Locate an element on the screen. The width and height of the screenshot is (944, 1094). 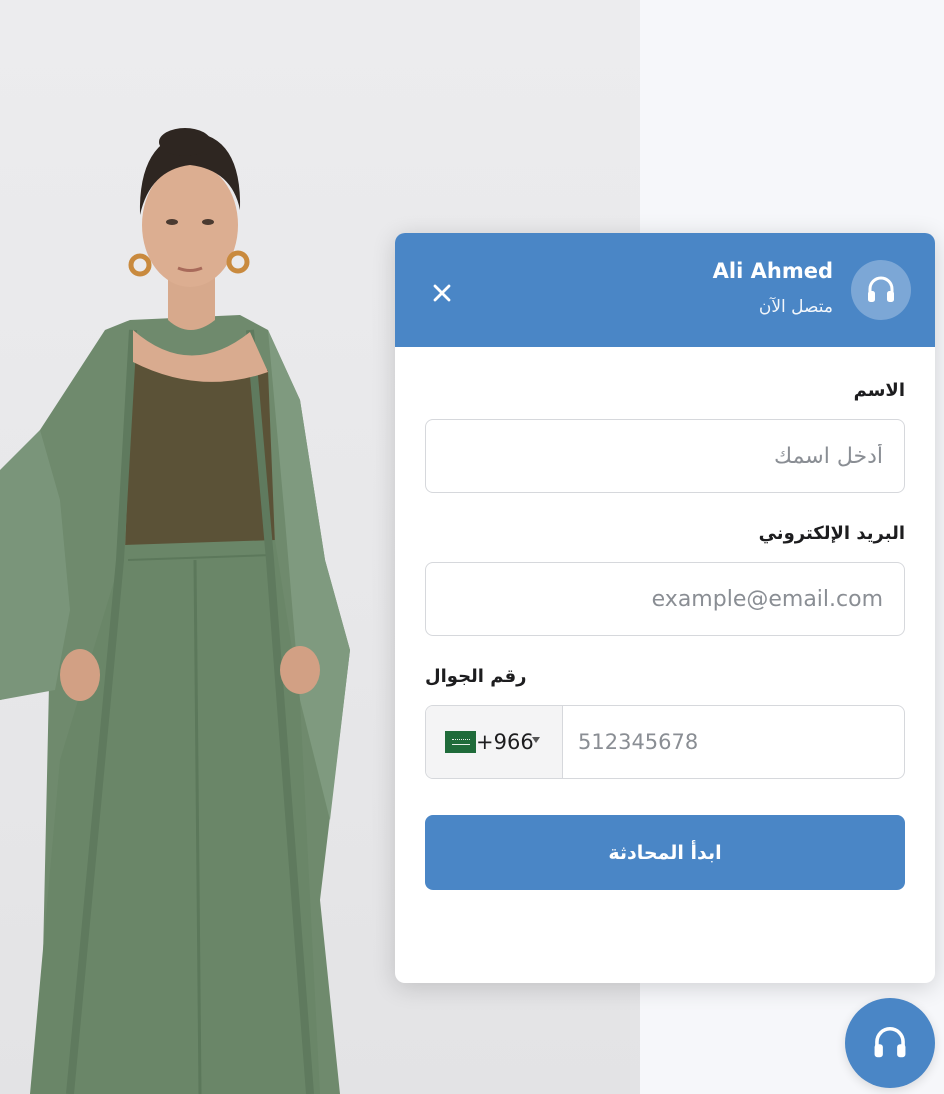
name-input is located at coordinates (665, 456).